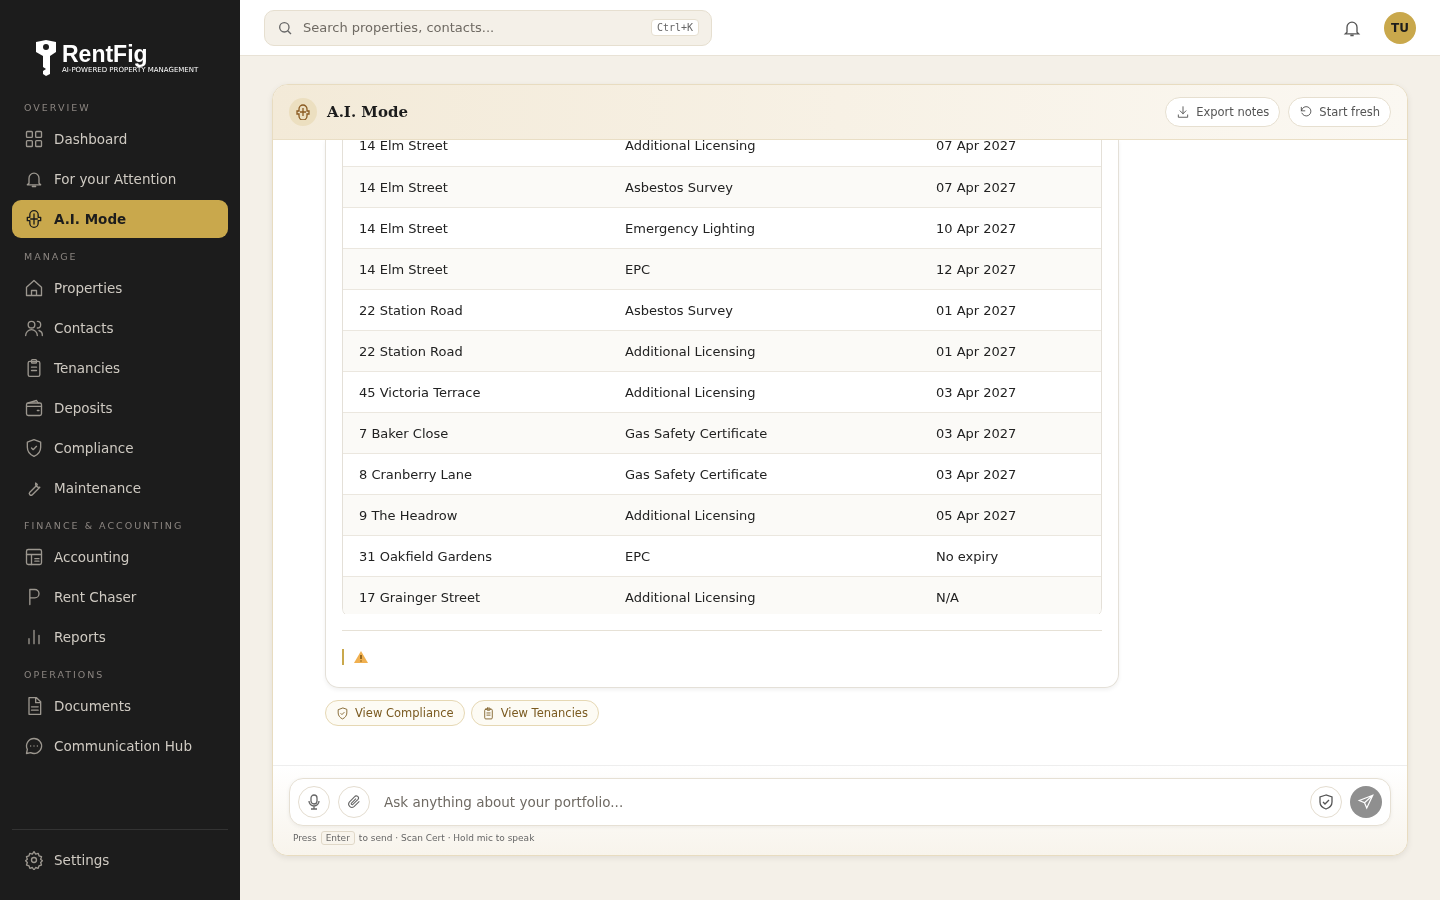 The width and height of the screenshot is (1440, 900). I want to click on table-cell-text: No expiry, so click(968, 556).